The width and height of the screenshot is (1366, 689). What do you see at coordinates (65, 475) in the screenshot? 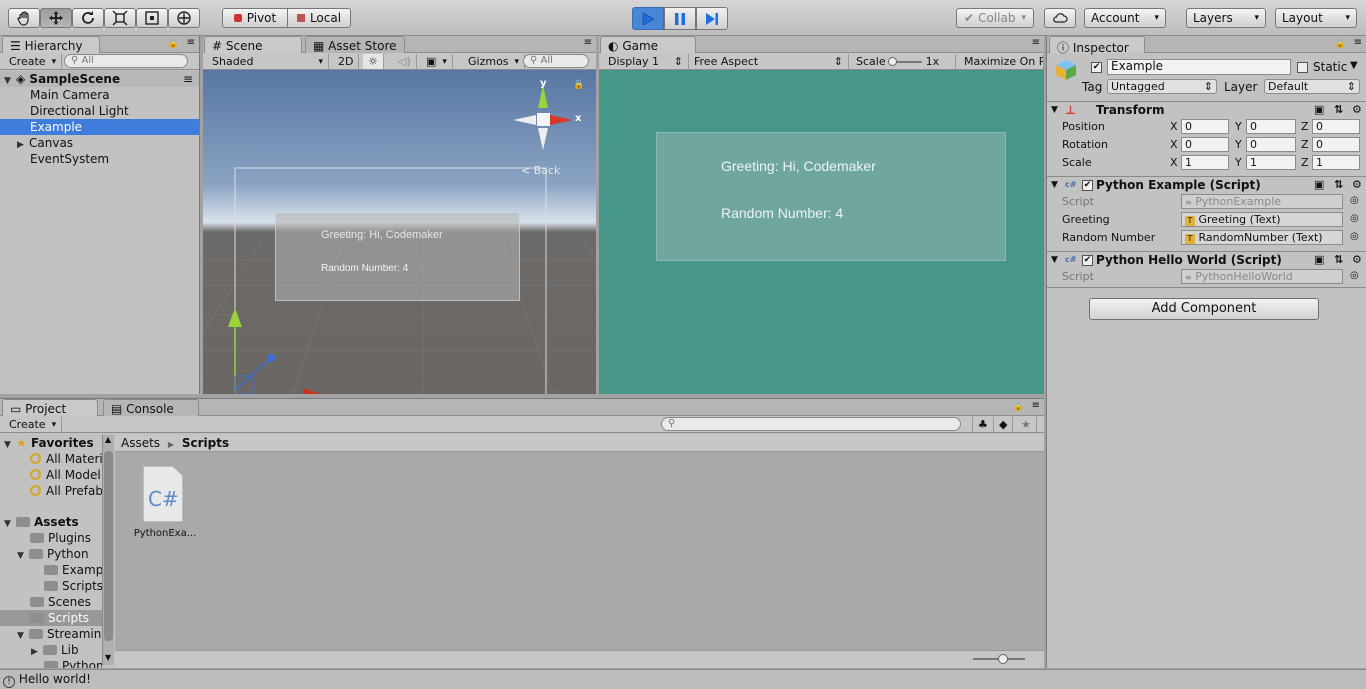
I see `favorite-item: All Model` at bounding box center [65, 475].